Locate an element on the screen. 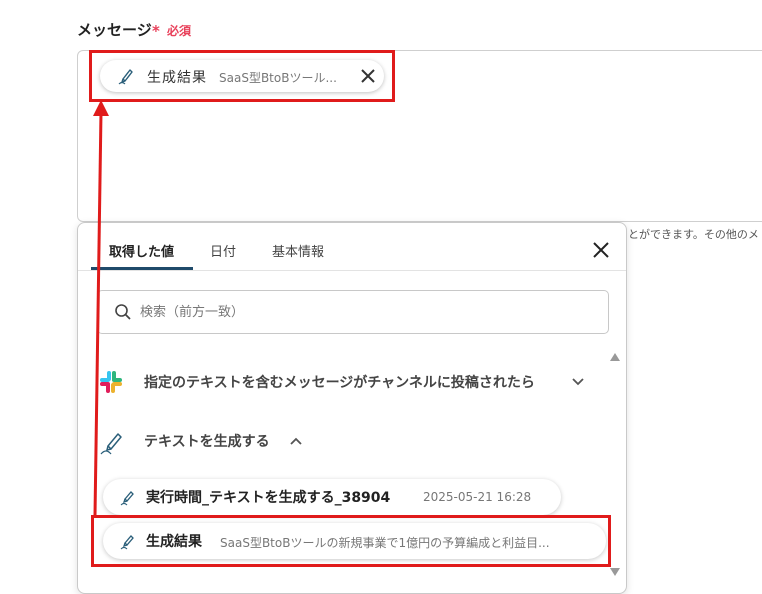  annotation-arrow is located at coordinates (101, 308).